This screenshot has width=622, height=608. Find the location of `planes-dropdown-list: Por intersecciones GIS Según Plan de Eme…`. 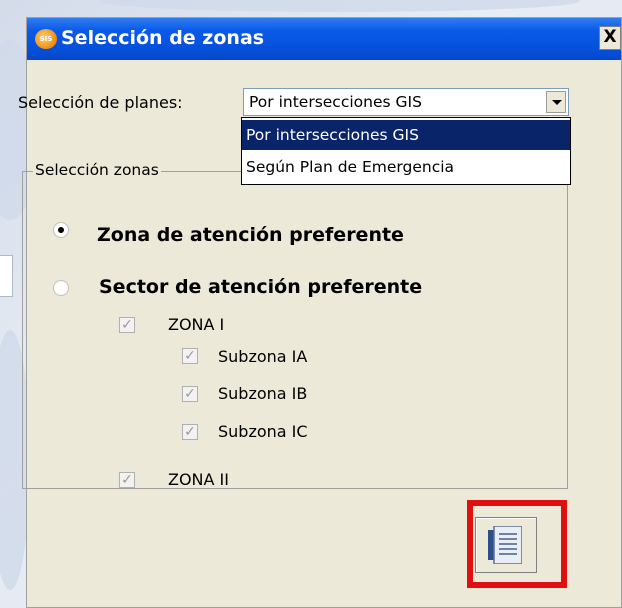

planes-dropdown-list: Por intersecciones GIS Según Plan de Eme… is located at coordinates (406, 151).